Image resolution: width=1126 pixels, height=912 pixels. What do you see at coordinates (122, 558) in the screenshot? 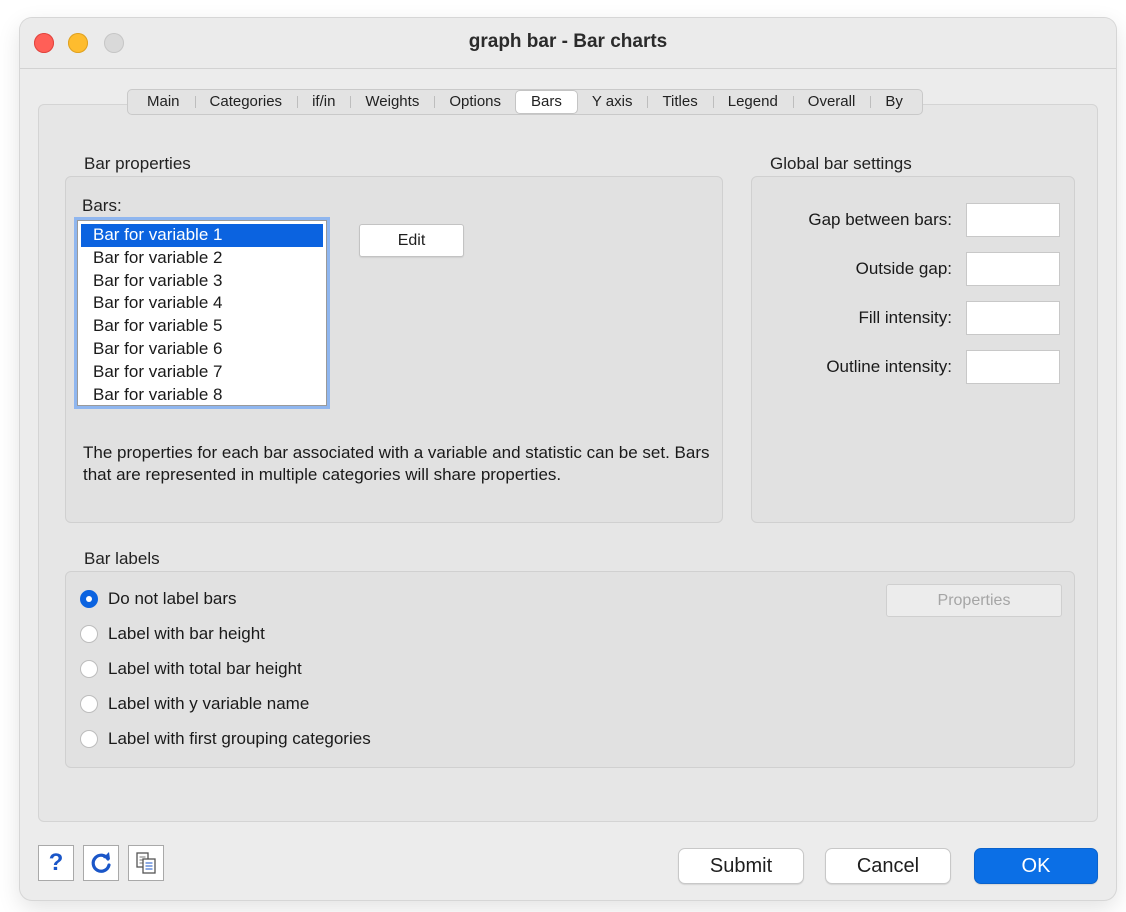
I see `bar-labels-heading: Bar labels` at bounding box center [122, 558].